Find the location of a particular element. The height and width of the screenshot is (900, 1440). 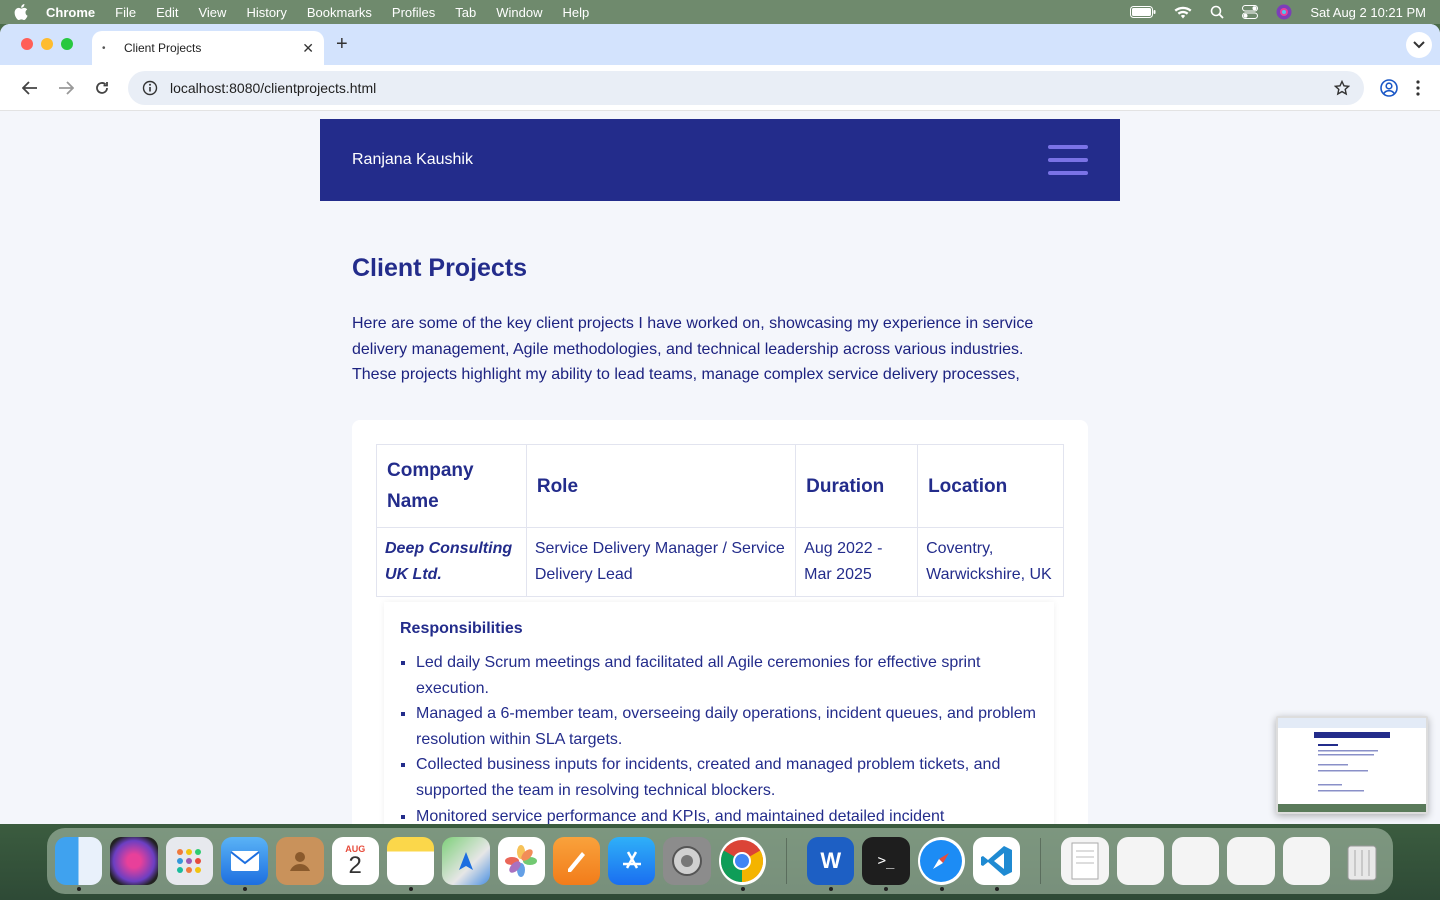

maps-icon is located at coordinates (466, 861).